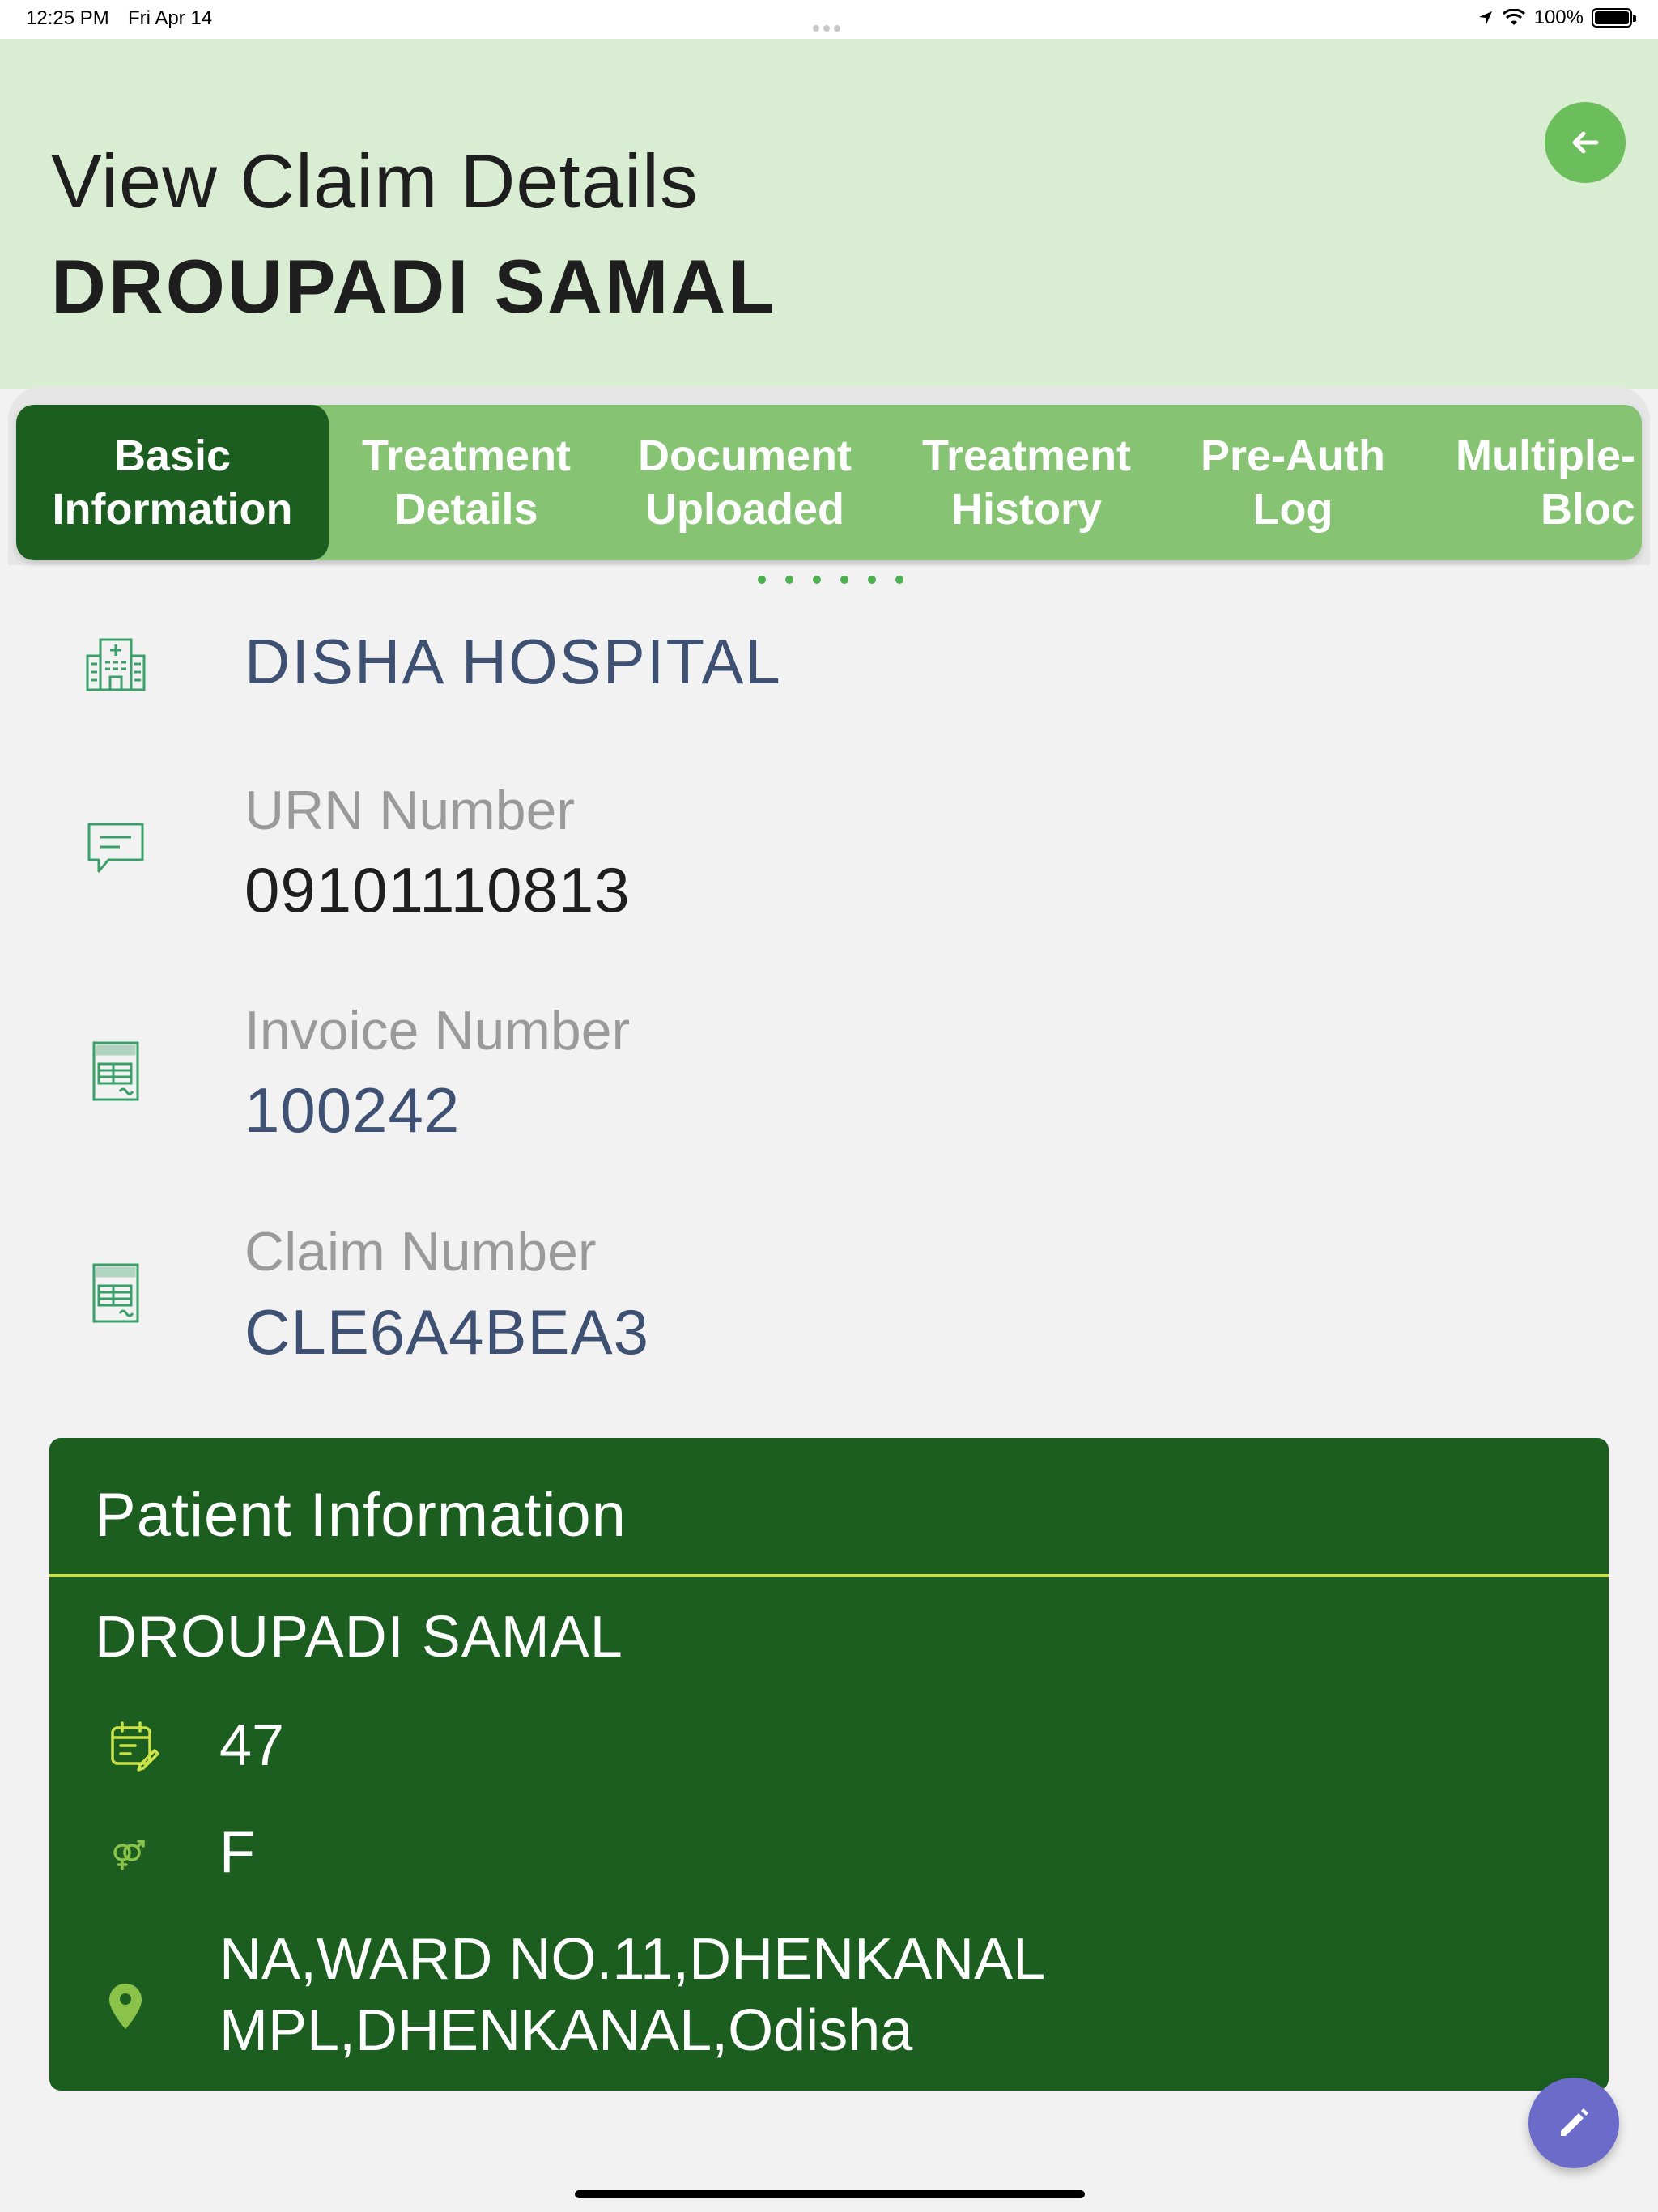 Image resolution: width=1658 pixels, height=2212 pixels. Describe the element at coordinates (237, 1853) in the screenshot. I see `patient-gender: F` at that location.